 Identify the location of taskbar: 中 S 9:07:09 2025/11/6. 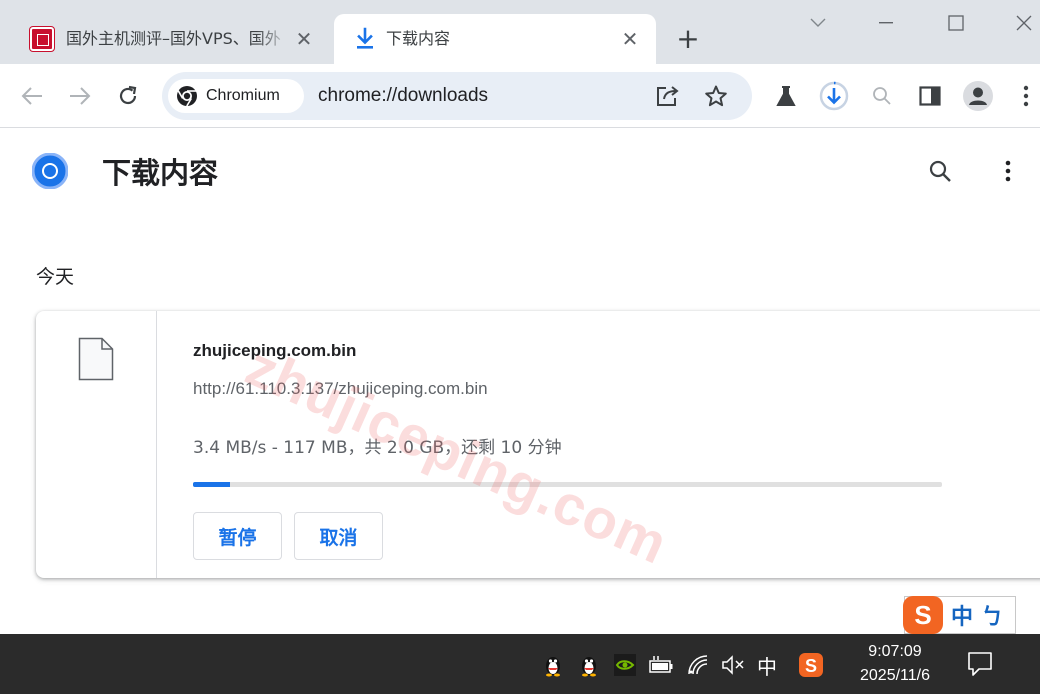
(520, 664).